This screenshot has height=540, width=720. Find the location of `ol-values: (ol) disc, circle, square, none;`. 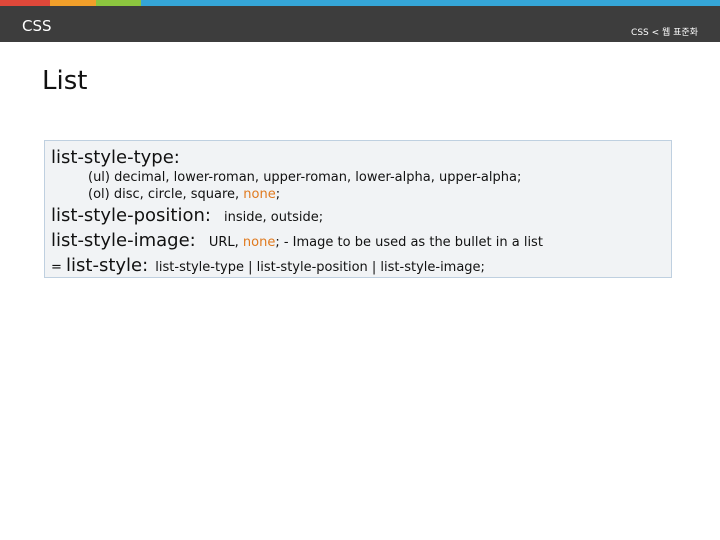

ol-values: (ol) disc, circle, square, none; is located at coordinates (184, 194).